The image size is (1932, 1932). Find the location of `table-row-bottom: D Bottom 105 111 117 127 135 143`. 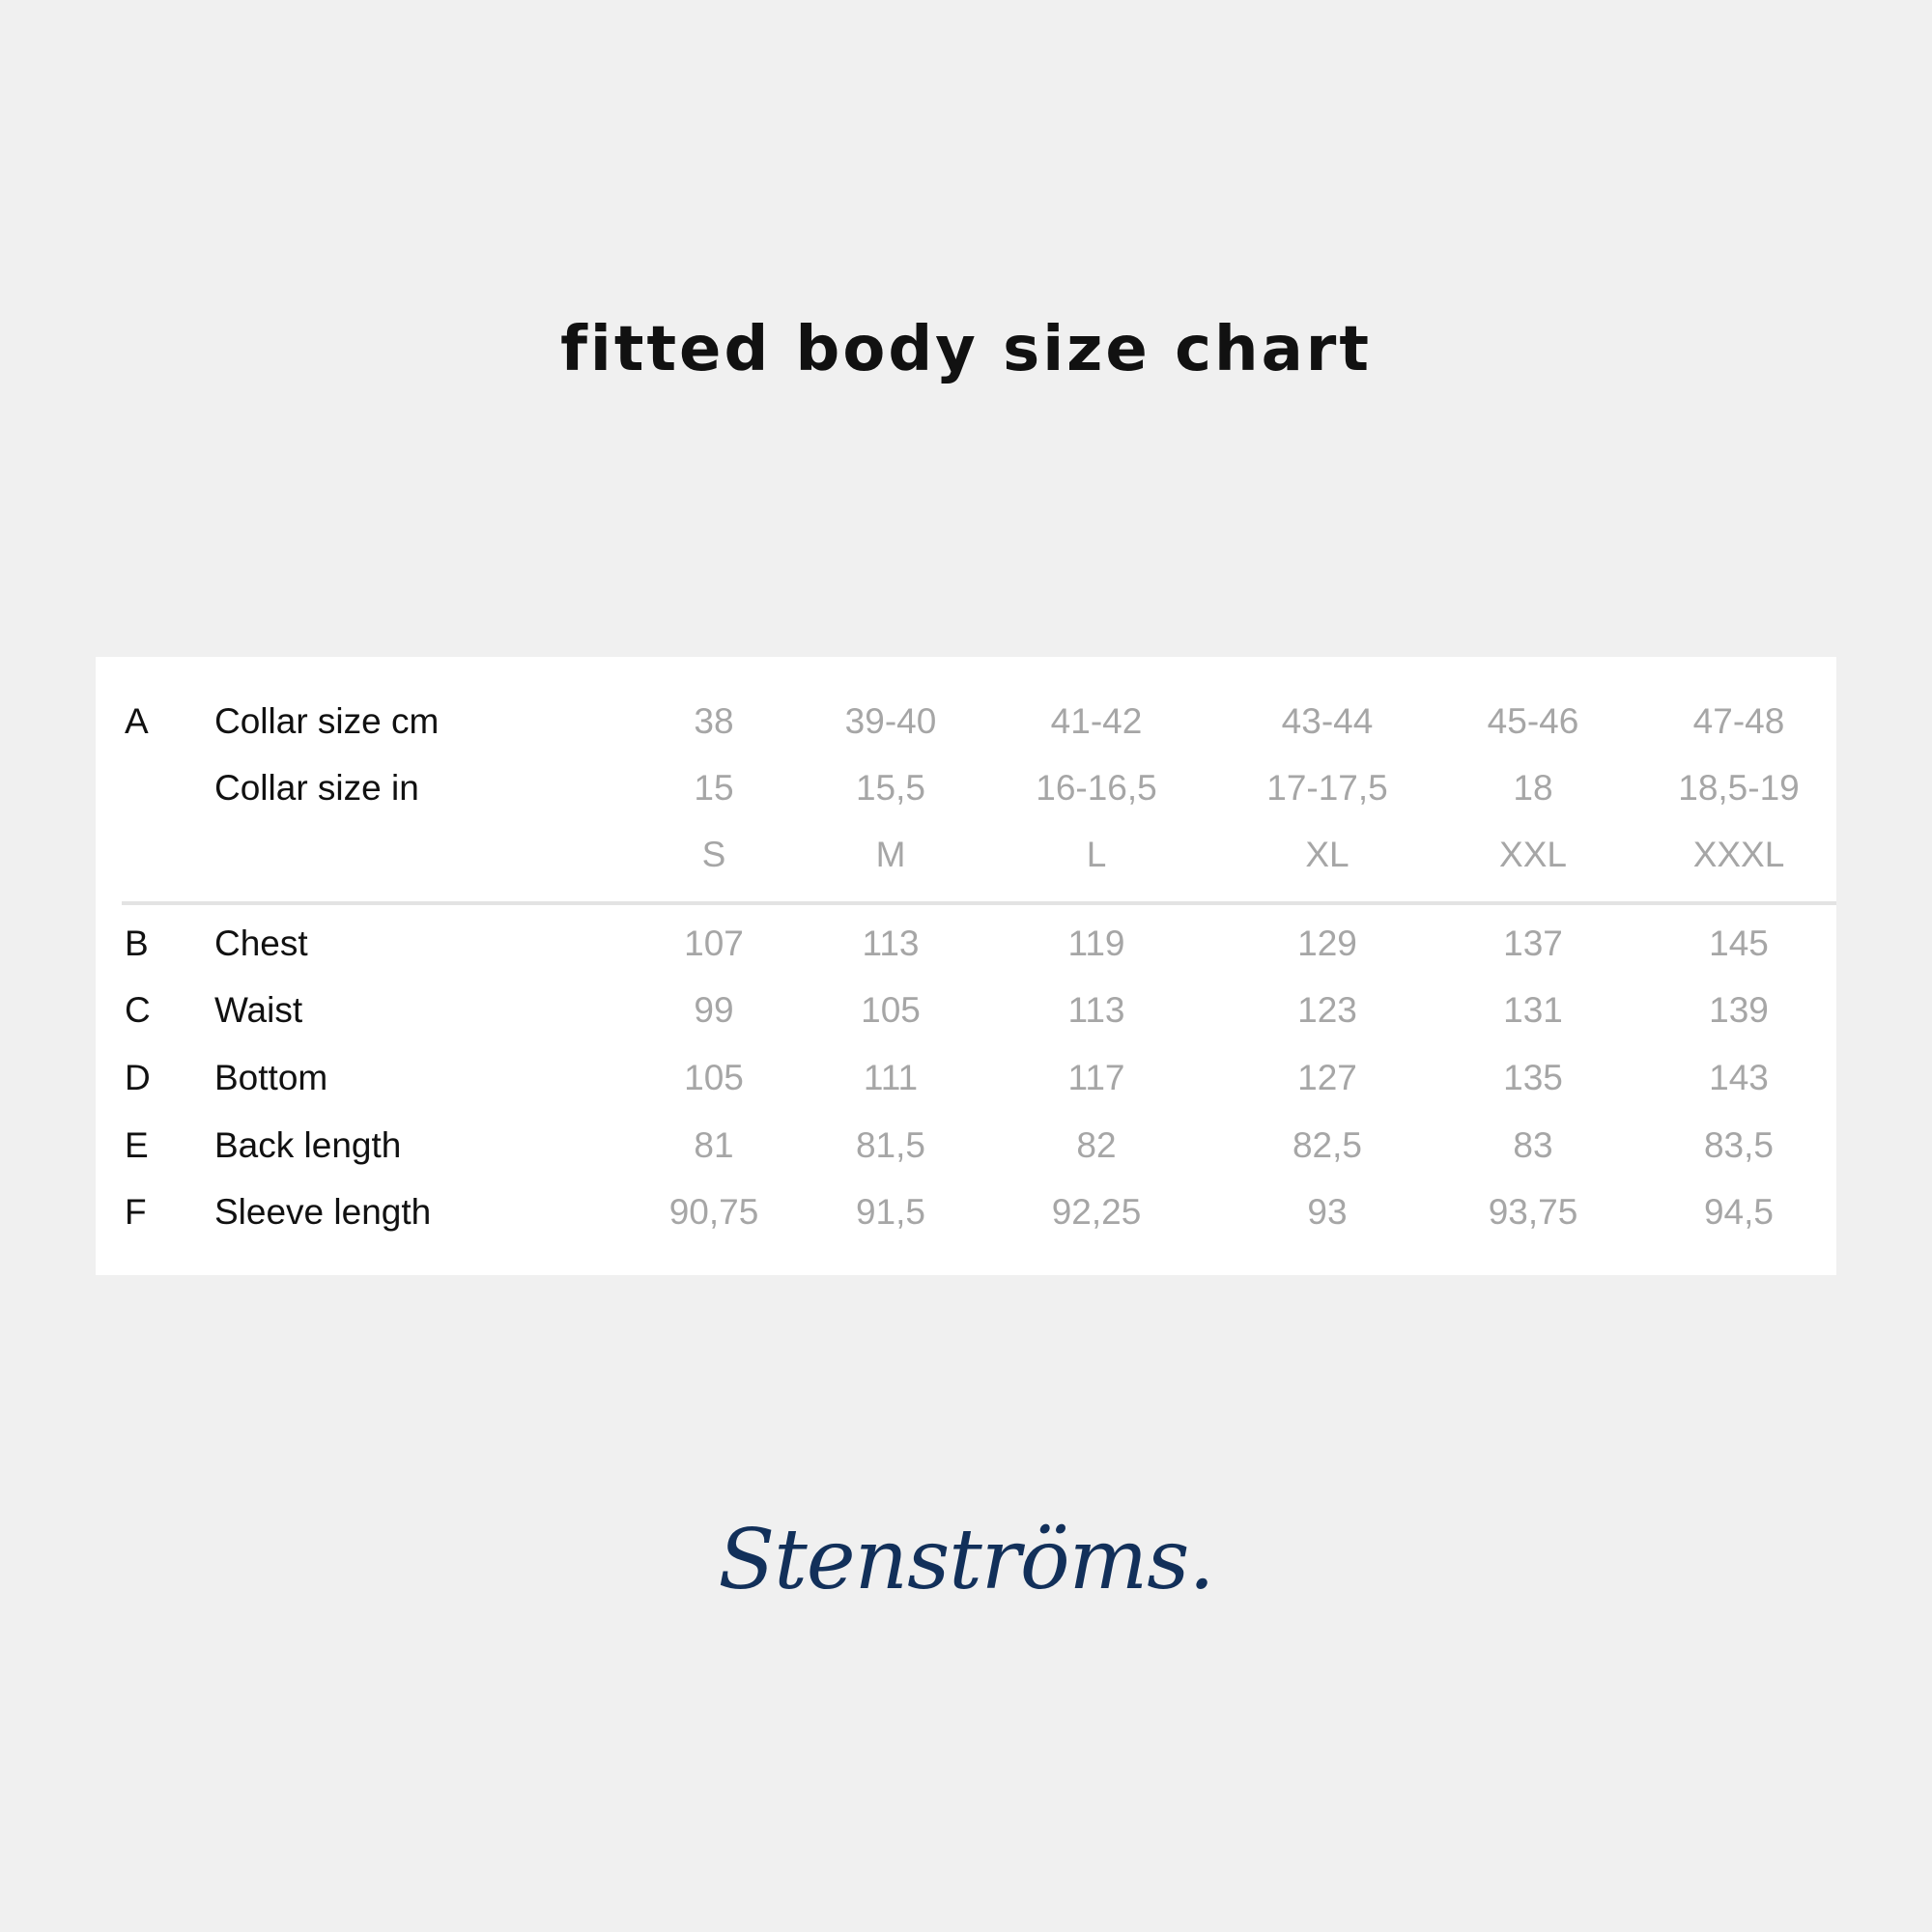

table-row-bottom: D Bottom 105 111 117 127 135 143 is located at coordinates (966, 1078).